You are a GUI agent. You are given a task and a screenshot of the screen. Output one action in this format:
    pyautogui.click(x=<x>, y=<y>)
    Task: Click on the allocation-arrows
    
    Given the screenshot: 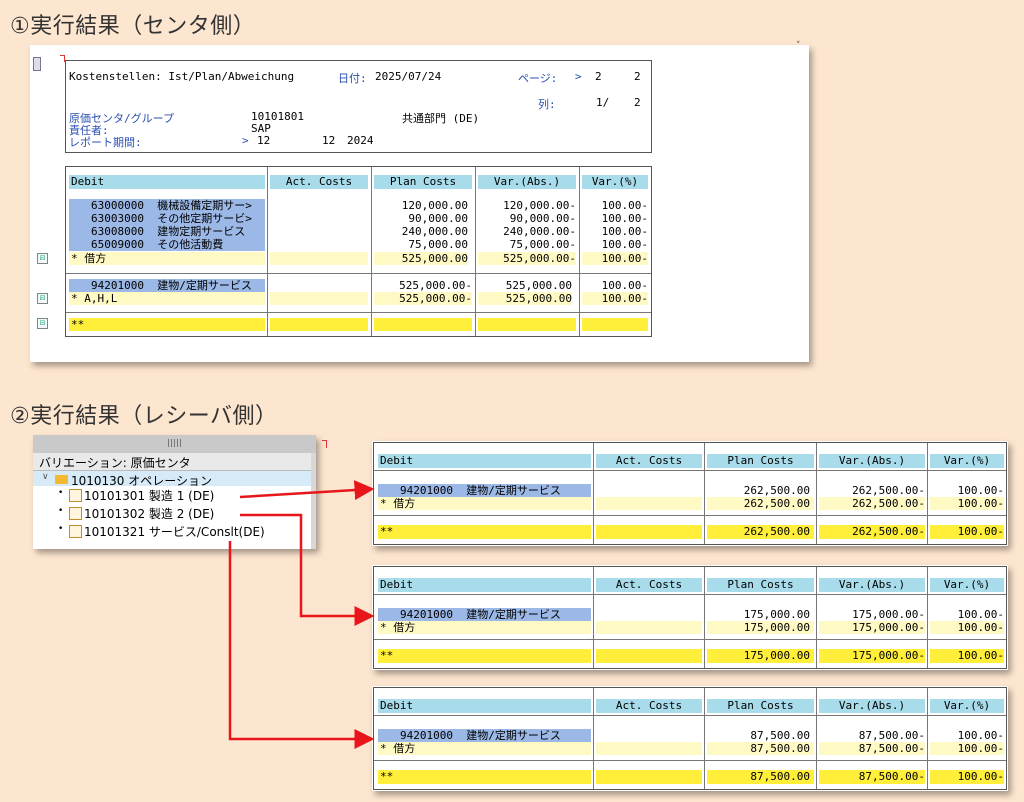 What is the action you would take?
    pyautogui.click(x=301, y=614)
    